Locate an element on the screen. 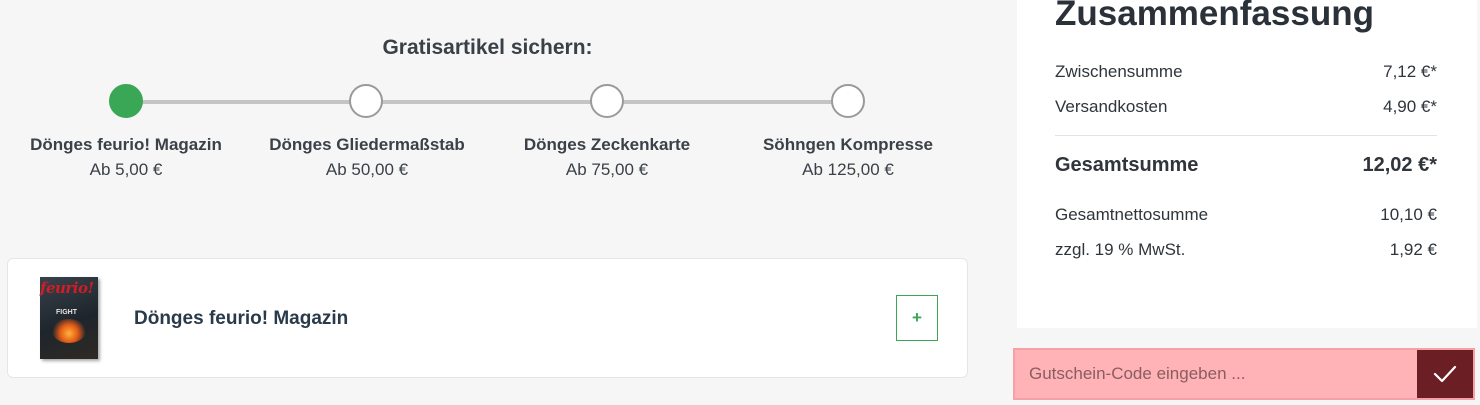 Image resolution: width=1480 pixels, height=405 pixels. step-4-price: Ab 125,00 € is located at coordinates (848, 169).